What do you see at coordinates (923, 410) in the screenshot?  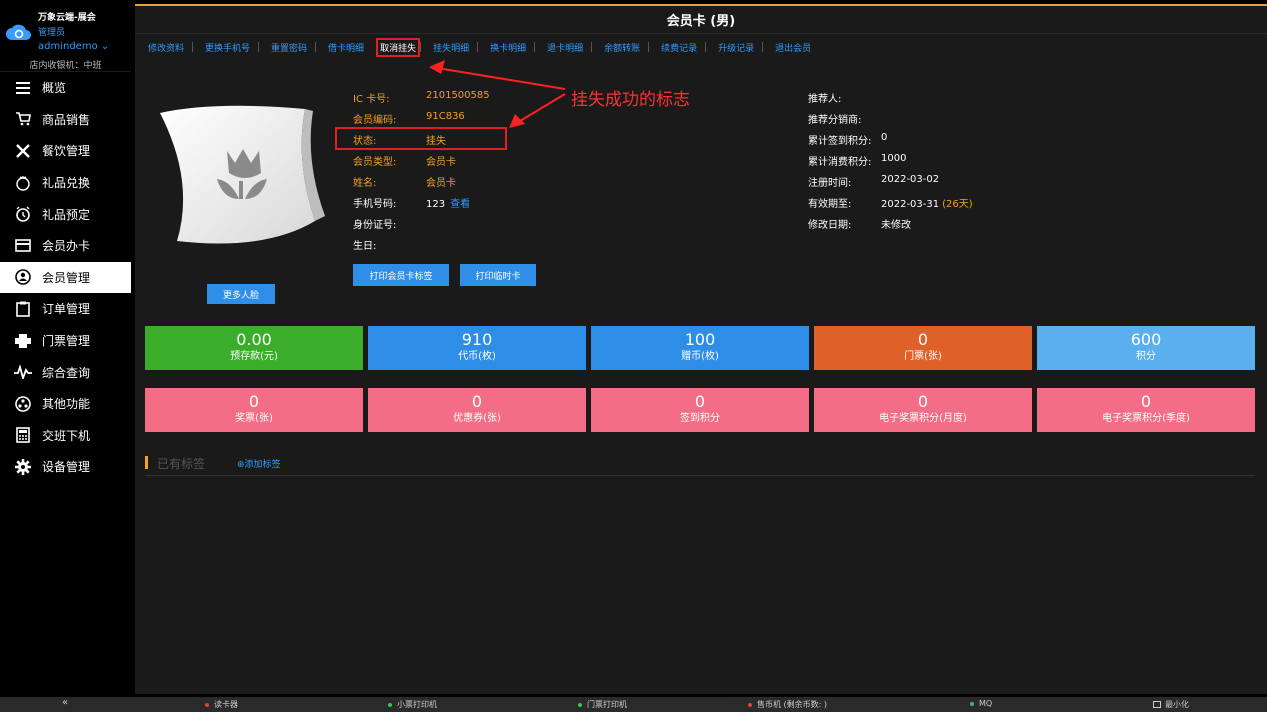 I see `stat-card: 0 电子奖票积分(月度)` at bounding box center [923, 410].